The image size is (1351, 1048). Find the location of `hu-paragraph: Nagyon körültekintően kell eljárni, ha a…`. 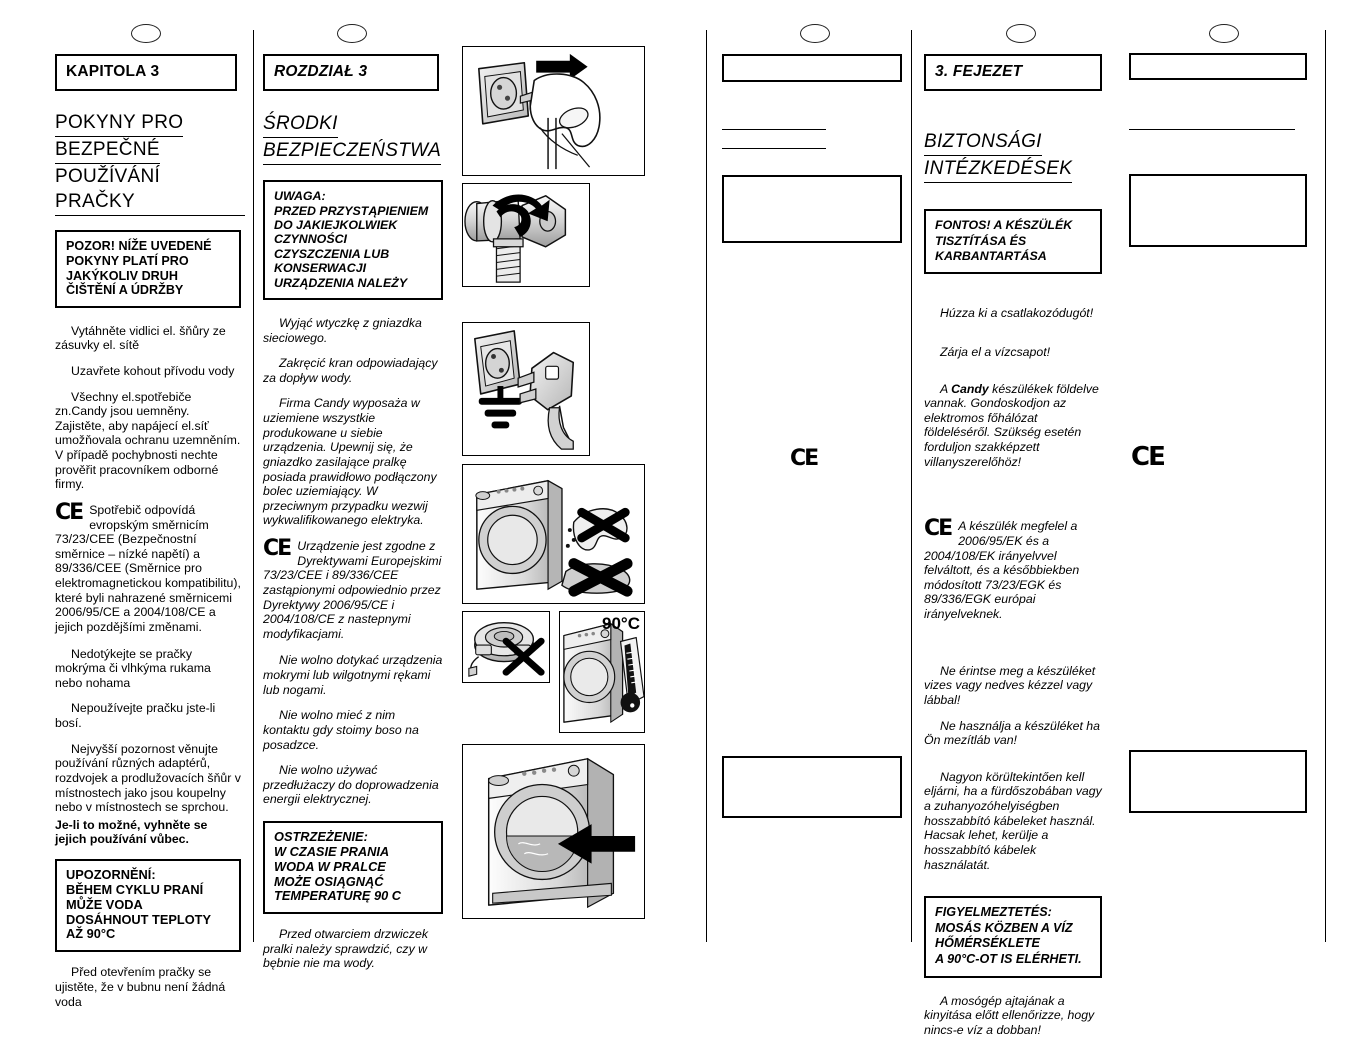

hu-paragraph: Nagyon körültekintően kell eljárni, ha a… is located at coordinates (1013, 820).